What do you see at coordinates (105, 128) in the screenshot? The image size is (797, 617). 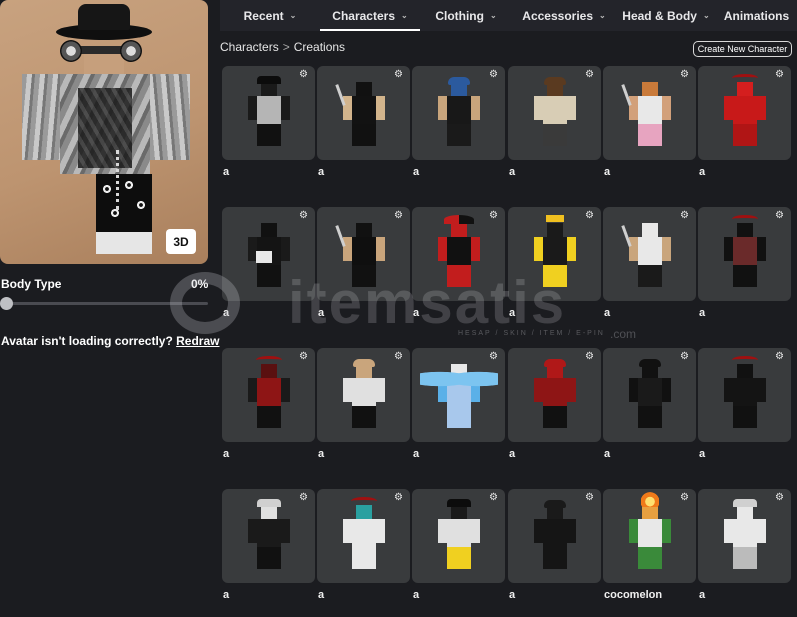 I see `avatar-torso-print` at bounding box center [105, 128].